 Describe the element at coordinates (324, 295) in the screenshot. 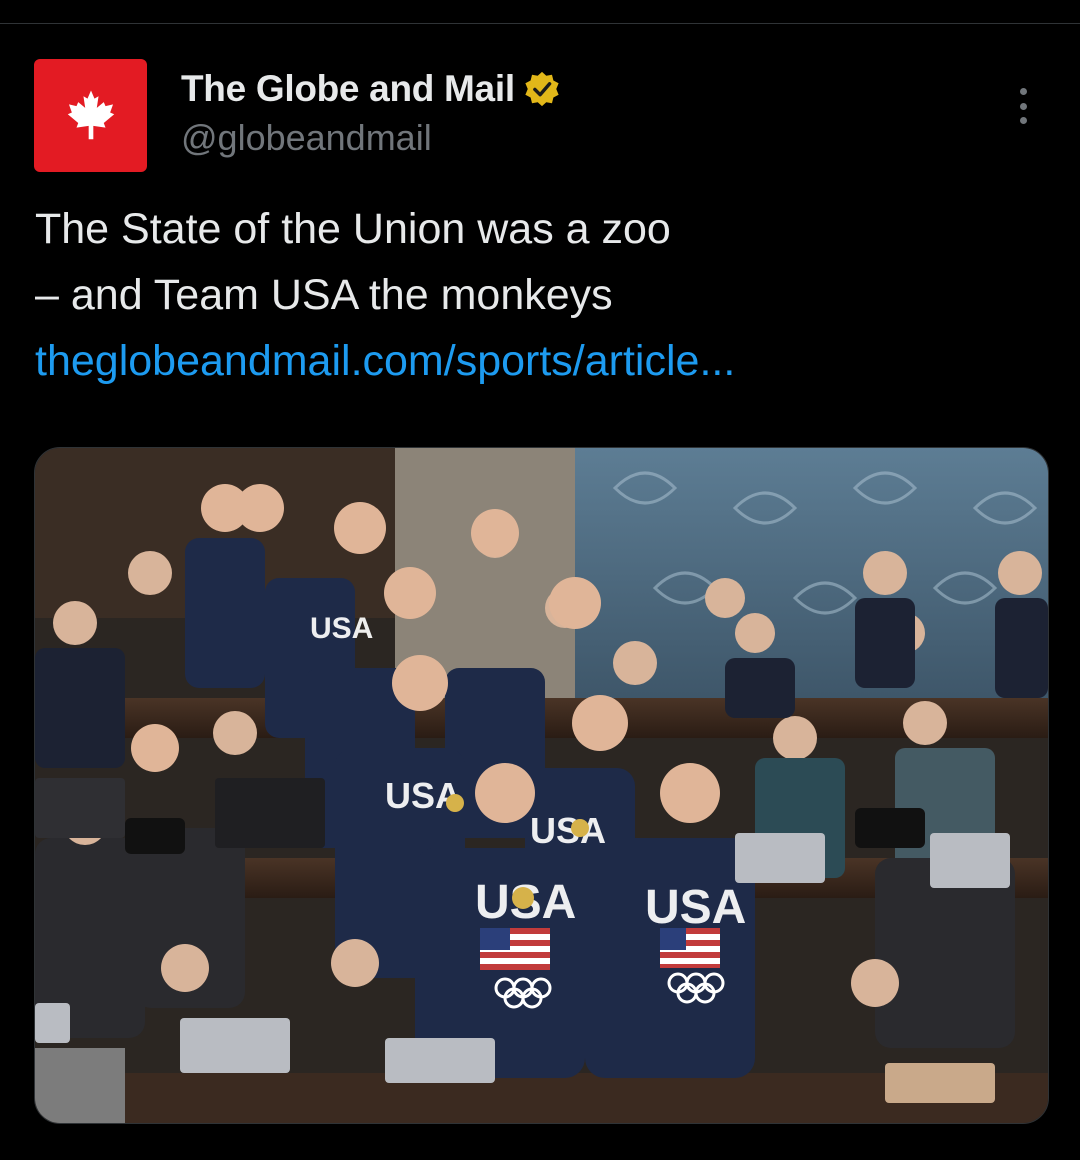

I see `tweet-text-line-2: – and Team USA the monkeys` at that location.